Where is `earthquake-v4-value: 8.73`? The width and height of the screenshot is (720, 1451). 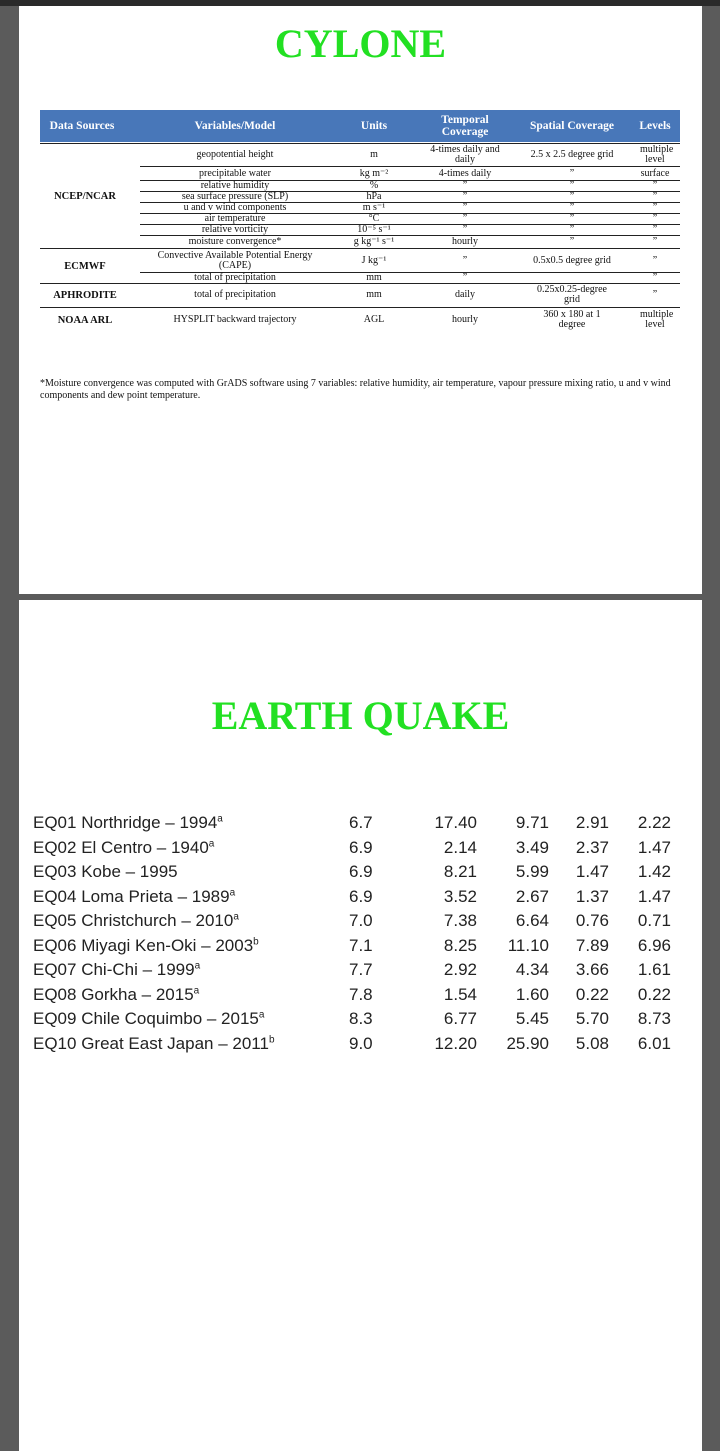 earthquake-v4-value: 8.73 is located at coordinates (654, 1018).